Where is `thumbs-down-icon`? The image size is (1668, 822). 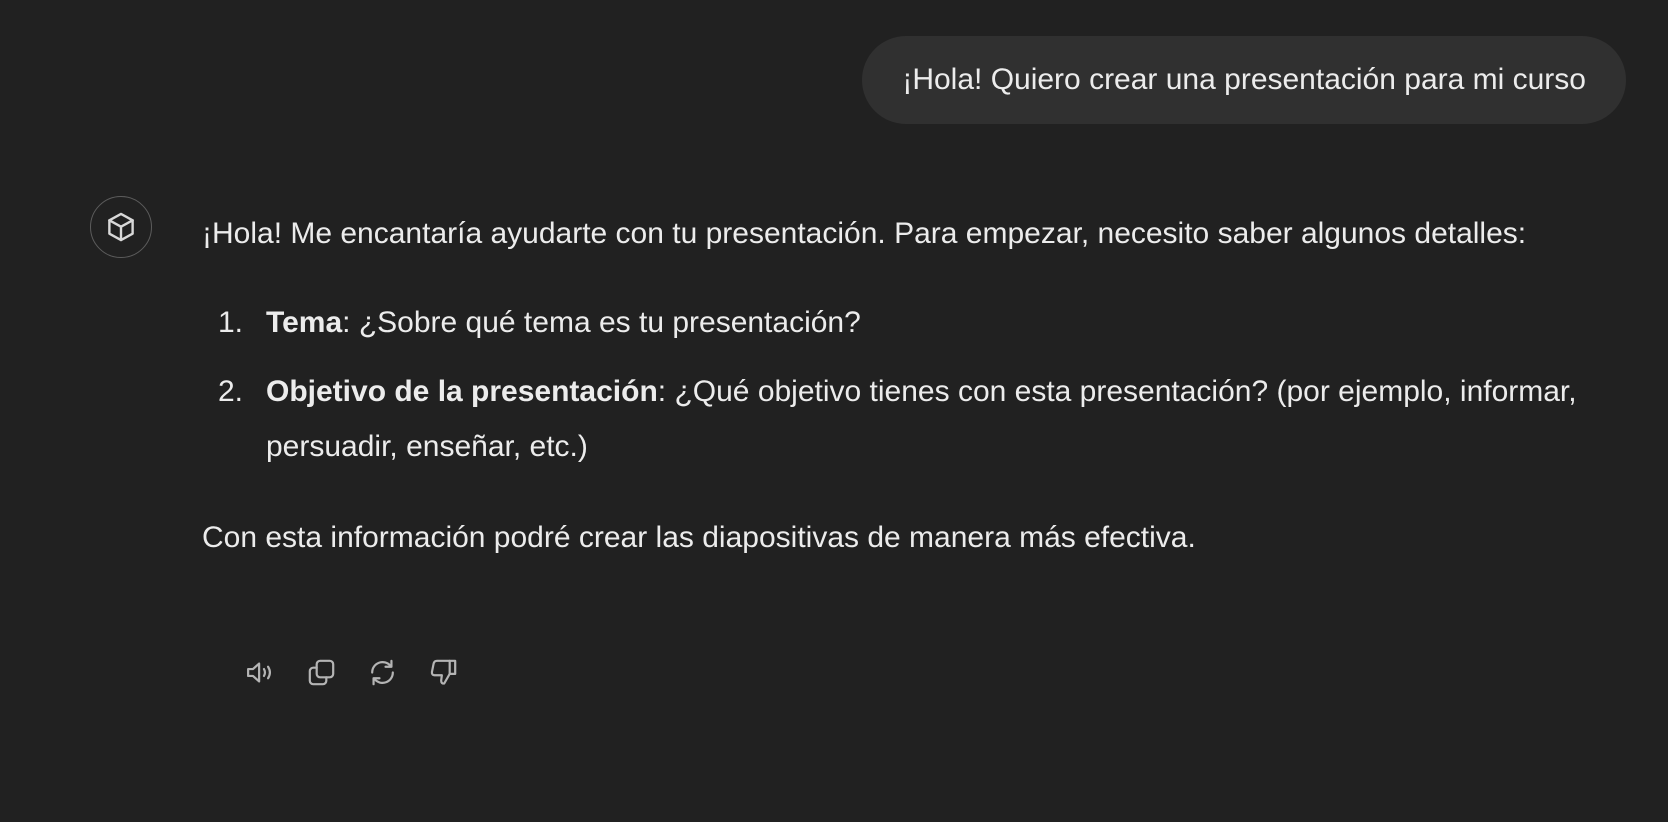 thumbs-down-icon is located at coordinates (443, 672).